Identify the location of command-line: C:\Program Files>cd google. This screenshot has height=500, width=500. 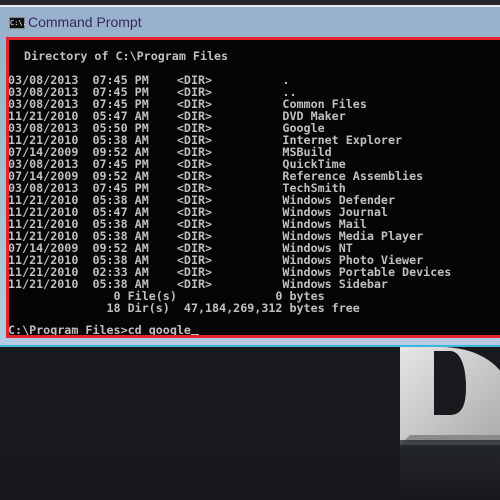
(103, 330).